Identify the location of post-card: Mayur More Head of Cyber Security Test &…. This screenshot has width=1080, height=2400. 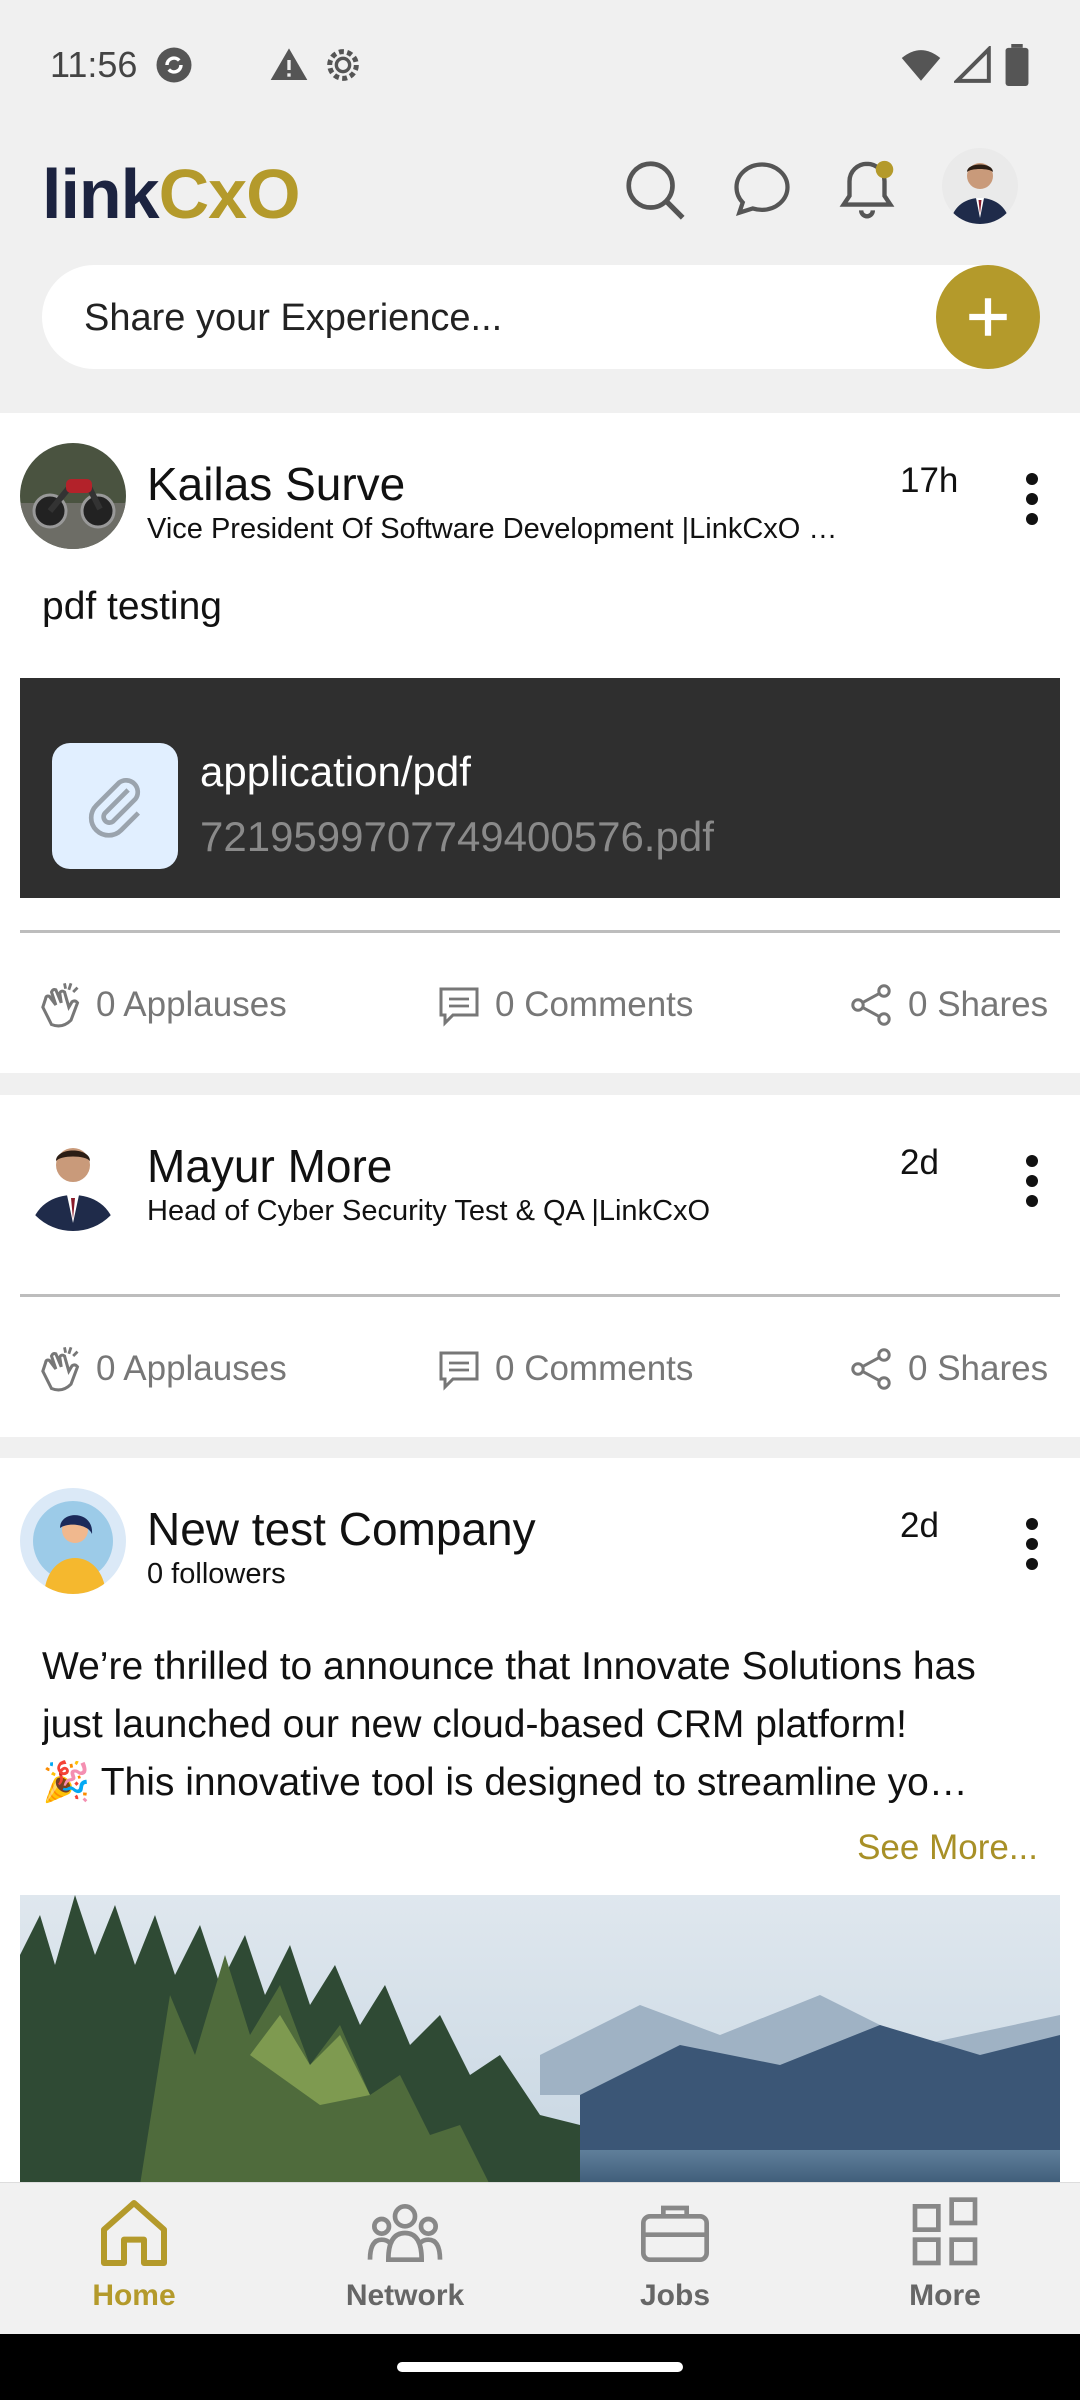
(540, 1266).